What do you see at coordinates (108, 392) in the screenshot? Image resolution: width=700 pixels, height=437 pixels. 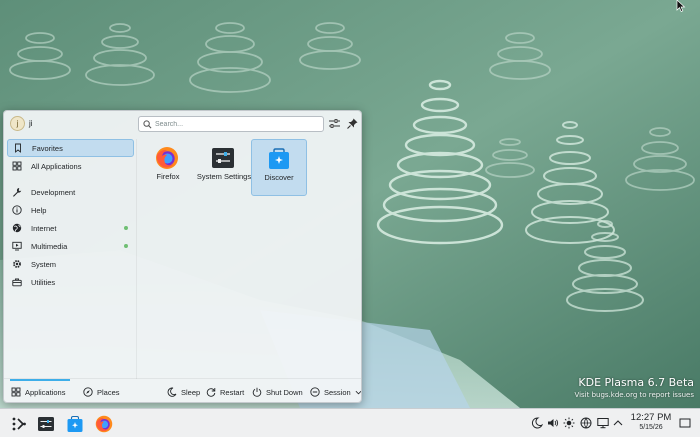 I see `tab-label: Places` at bounding box center [108, 392].